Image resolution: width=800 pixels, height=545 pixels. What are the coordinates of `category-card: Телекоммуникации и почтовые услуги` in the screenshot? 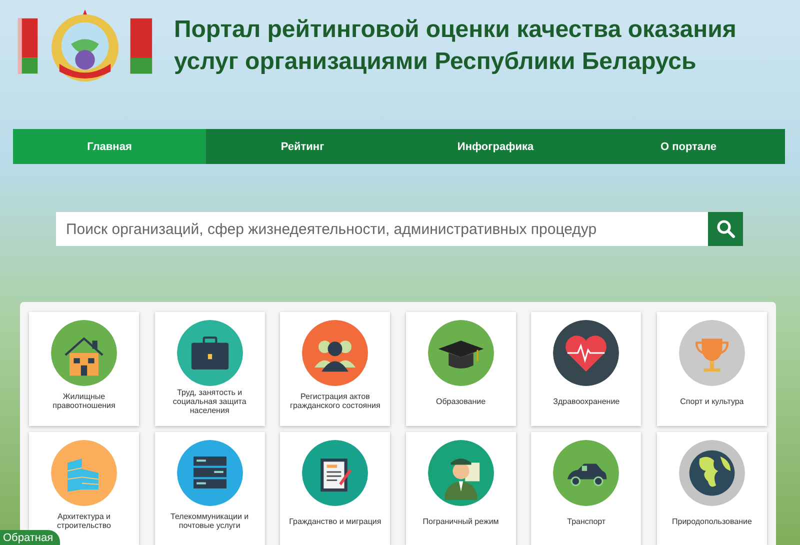 It's located at (209, 488).